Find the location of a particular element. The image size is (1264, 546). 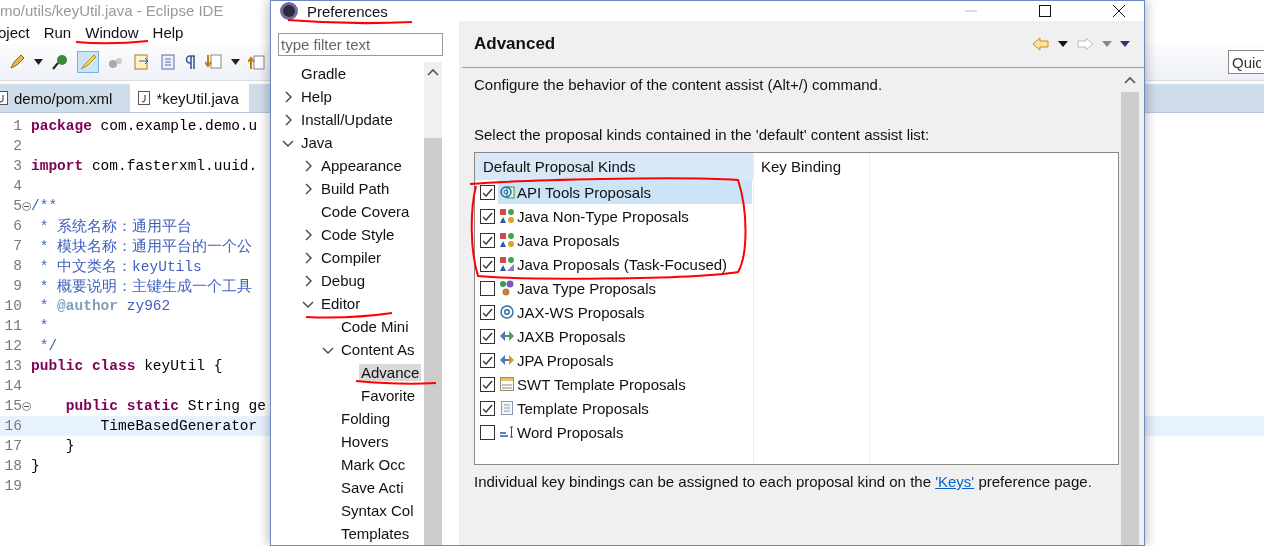

pencil-icon is located at coordinates (17, 62).